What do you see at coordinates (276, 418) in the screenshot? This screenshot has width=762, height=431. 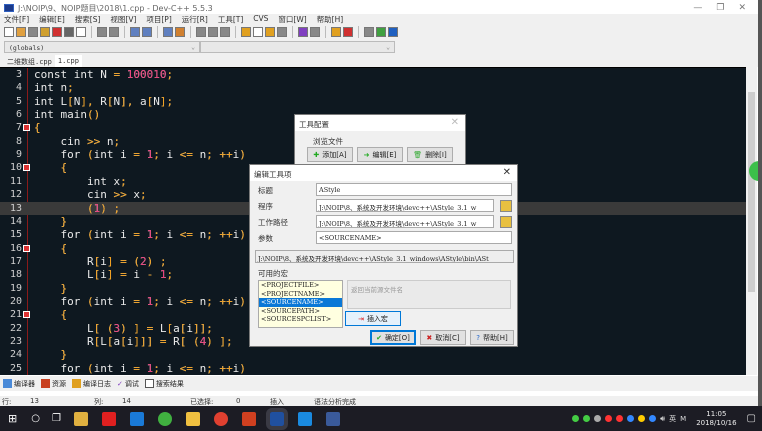 I see `devcpp-taskbar-icon` at bounding box center [276, 418].